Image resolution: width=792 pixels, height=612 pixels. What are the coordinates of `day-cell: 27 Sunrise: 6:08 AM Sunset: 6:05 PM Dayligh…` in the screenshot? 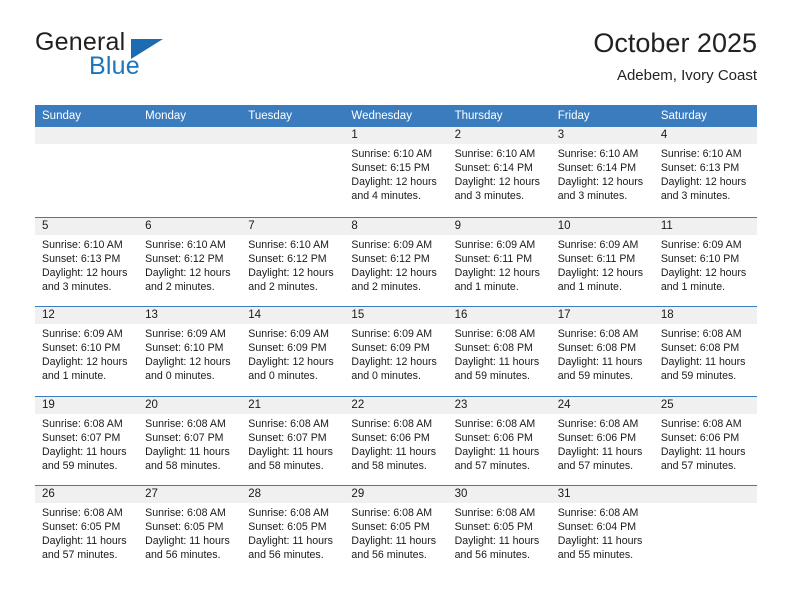 It's located at (190, 530).